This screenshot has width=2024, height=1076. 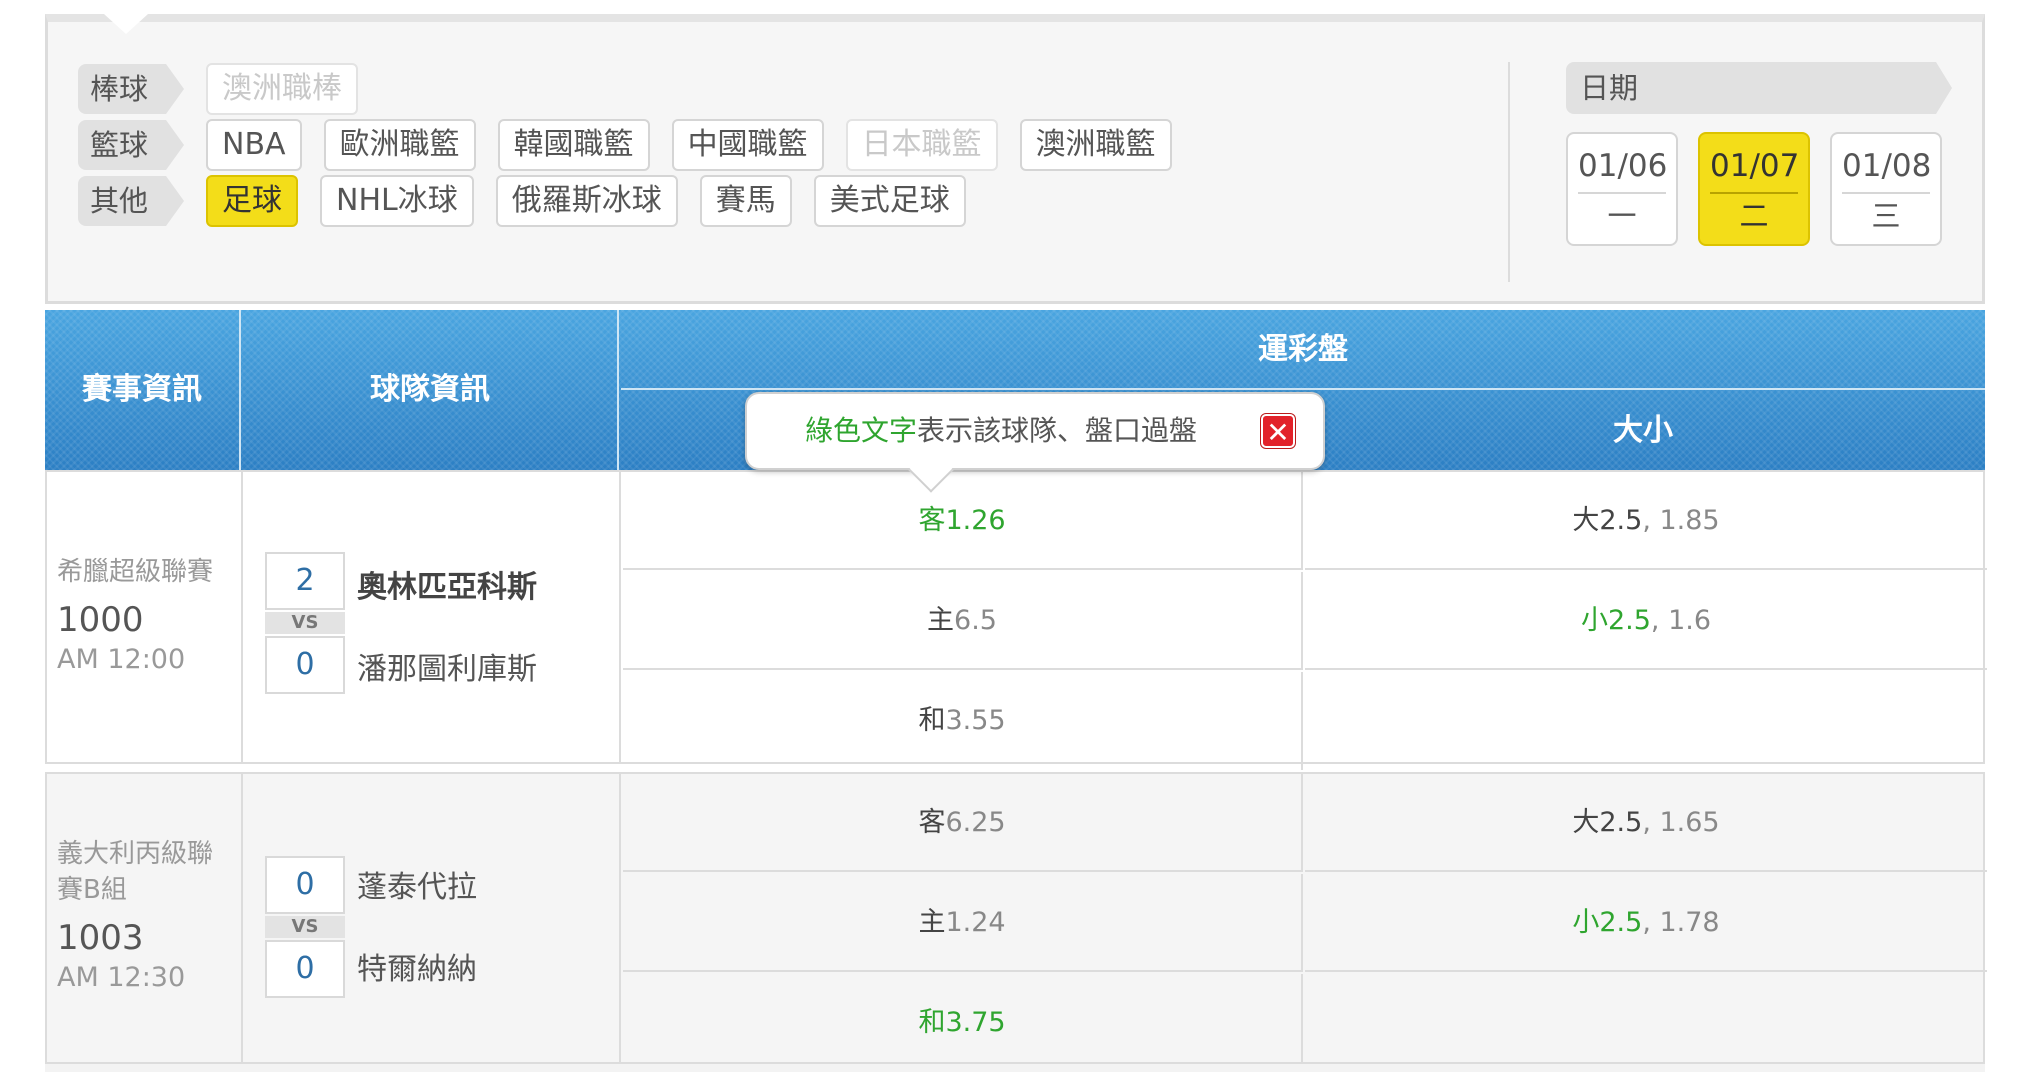 I want to click on date-text: 01/08, so click(x=1886, y=171).